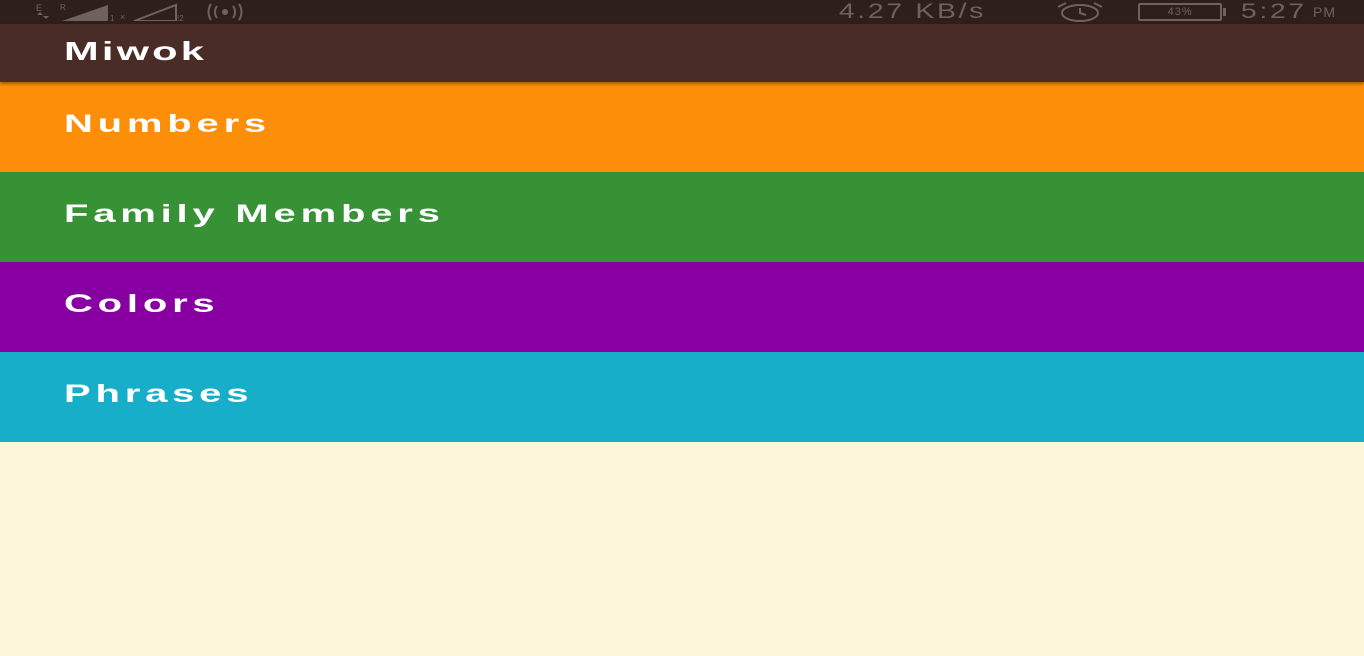  What do you see at coordinates (1274, 11) in the screenshot?
I see `clock: 5:27` at bounding box center [1274, 11].